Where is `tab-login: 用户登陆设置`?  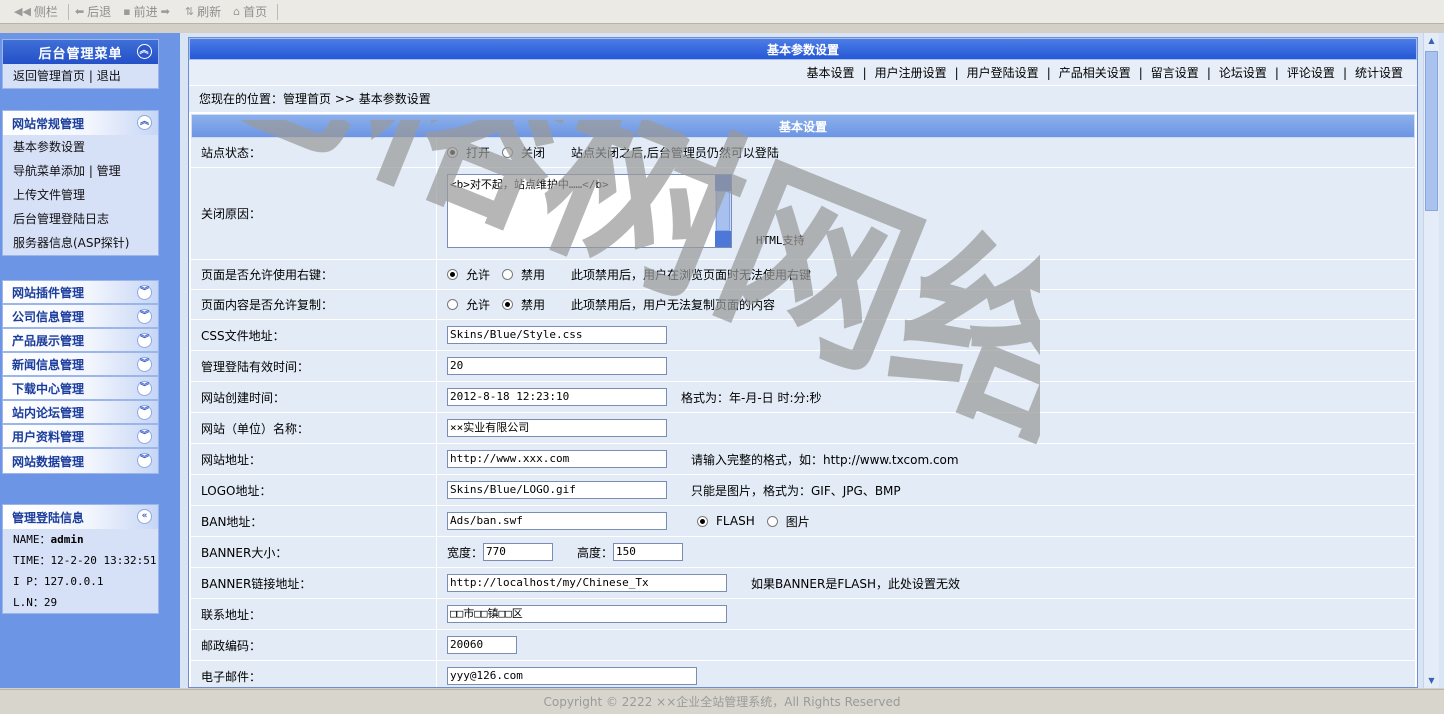 tab-login: 用户登陆设置 is located at coordinates (1003, 72).